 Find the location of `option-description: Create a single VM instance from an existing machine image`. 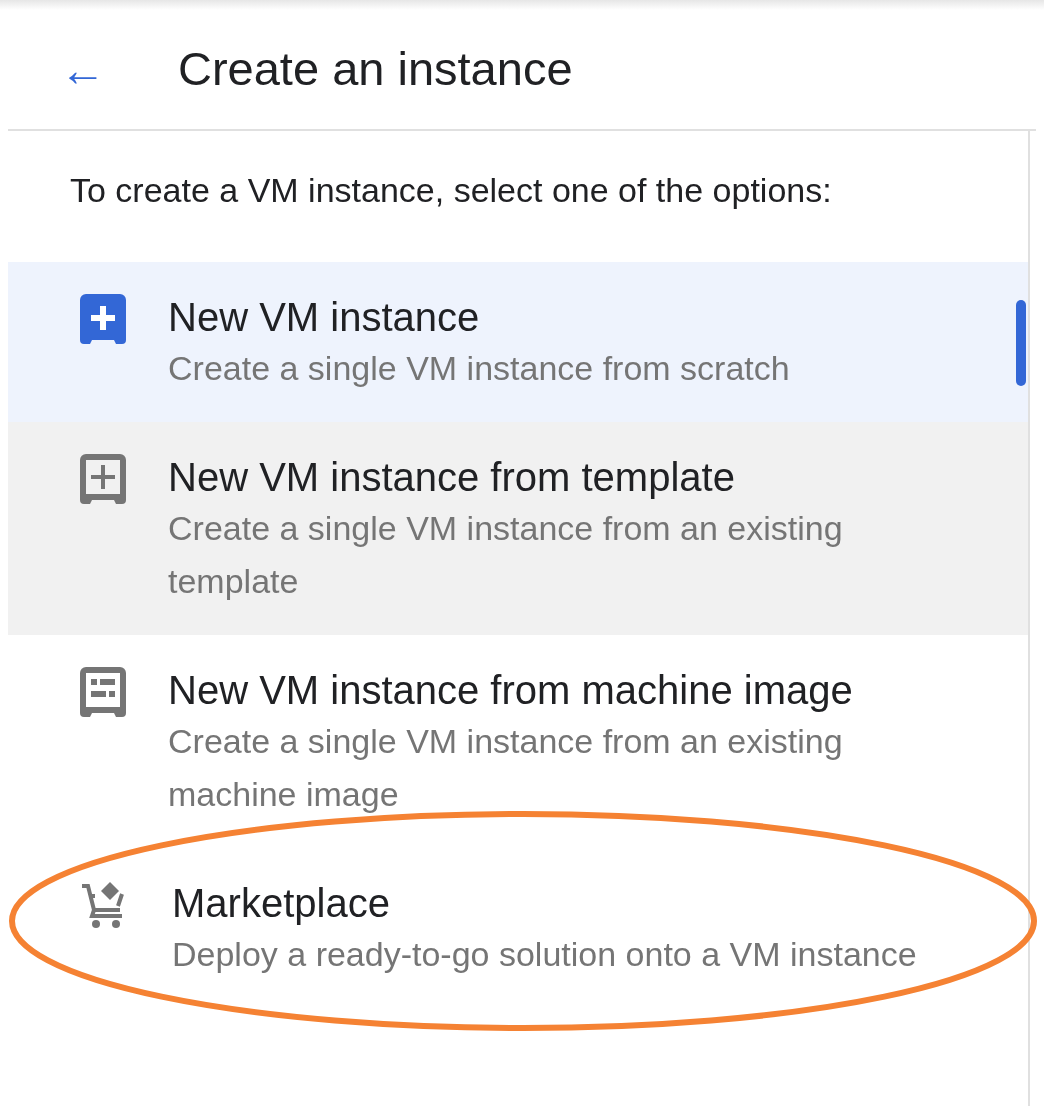

option-description: Create a single VM instance from an existing machine image is located at coordinates (506, 768).